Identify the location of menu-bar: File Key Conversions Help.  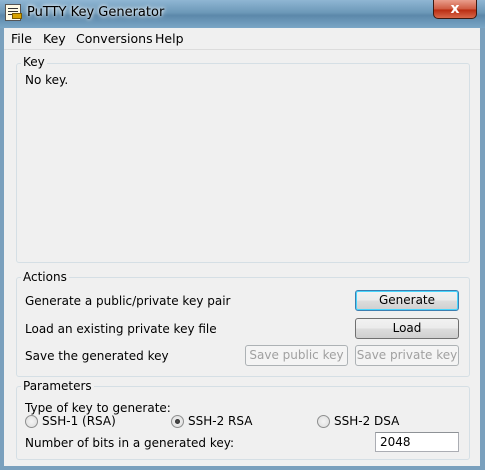
(242, 38).